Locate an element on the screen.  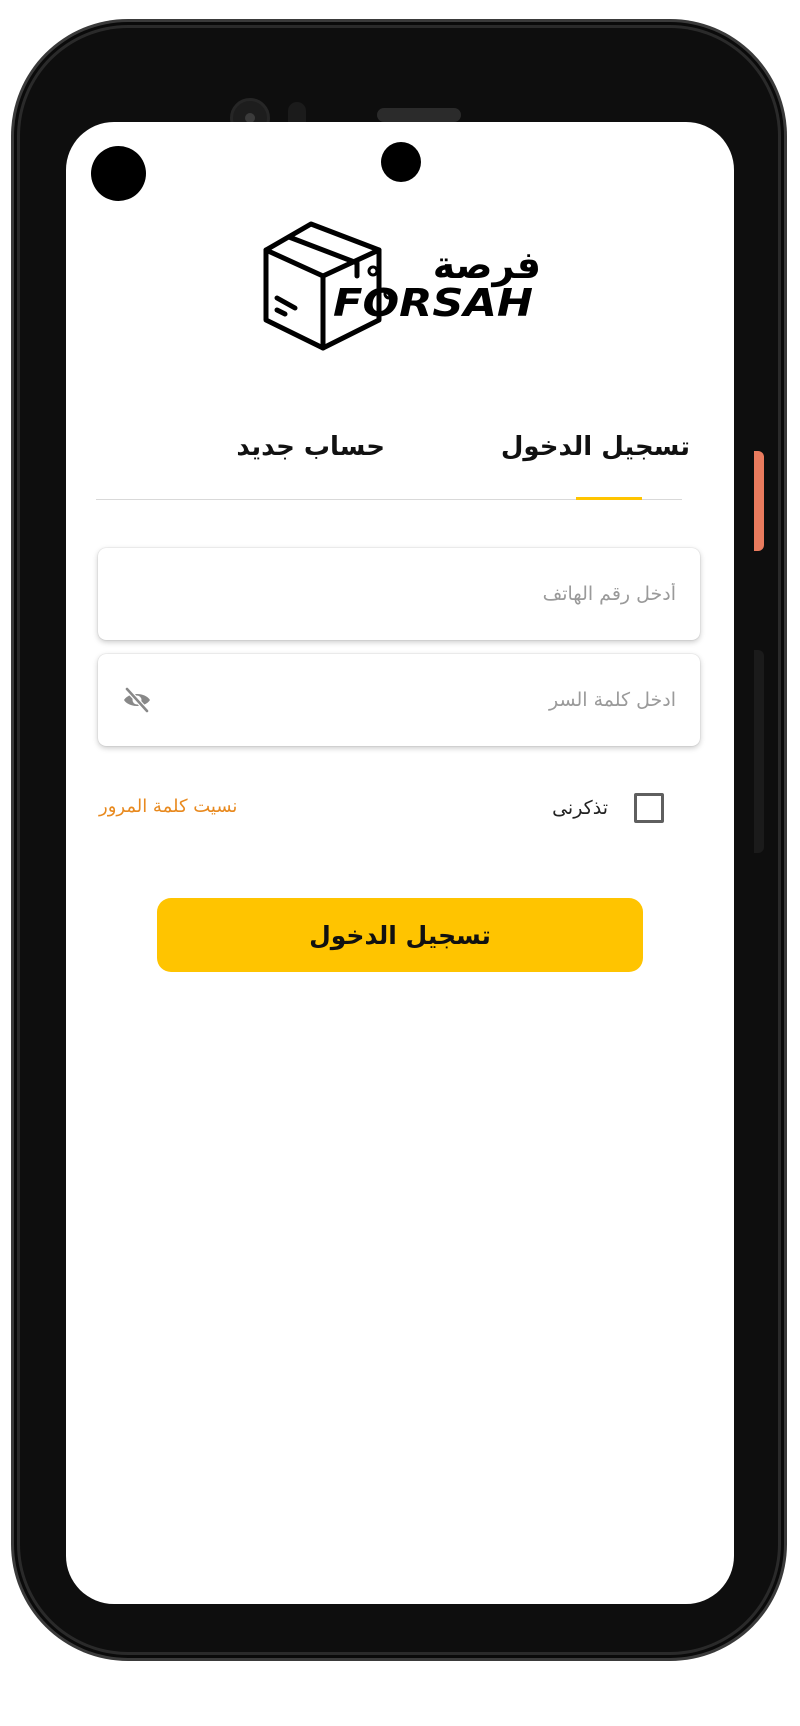
password-input is located at coordinates (417, 700).